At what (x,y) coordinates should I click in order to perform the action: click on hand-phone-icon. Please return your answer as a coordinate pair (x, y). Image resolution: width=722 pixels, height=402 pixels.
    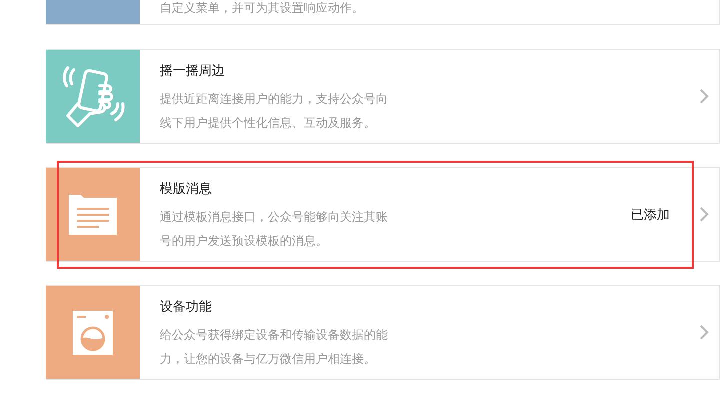
    Looking at the image, I should click on (93, 97).